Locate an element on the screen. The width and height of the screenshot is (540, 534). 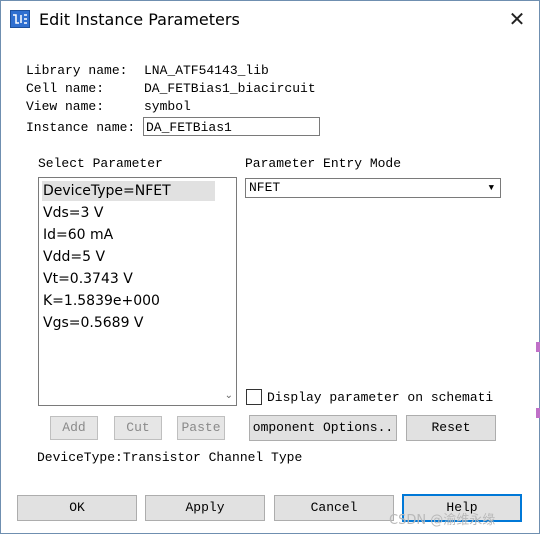
list-item: Vds=3 V is located at coordinates (72, 213).